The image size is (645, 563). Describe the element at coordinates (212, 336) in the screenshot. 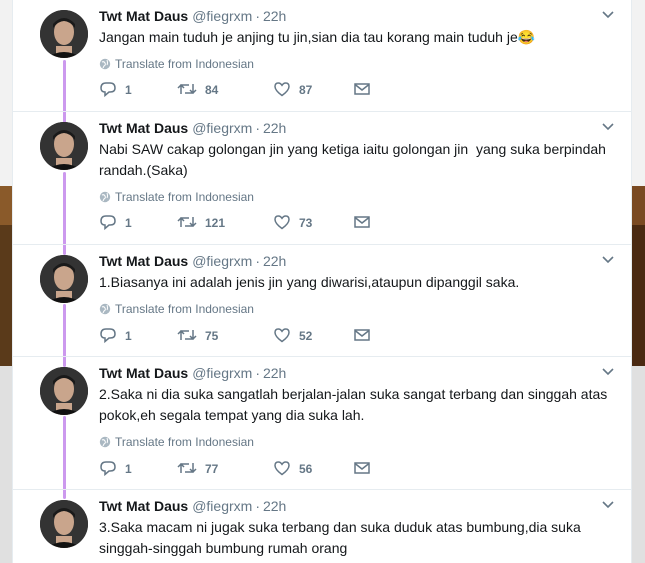

I see `retweet-count: 75` at that location.